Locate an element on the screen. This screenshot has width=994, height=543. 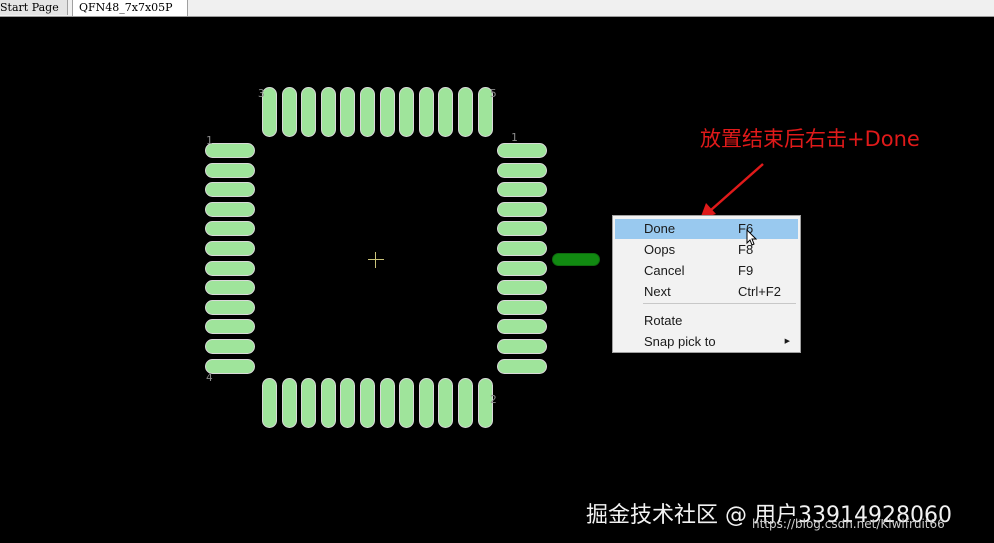
menu-item-cancel: Cancel F9 is located at coordinates (706, 271).